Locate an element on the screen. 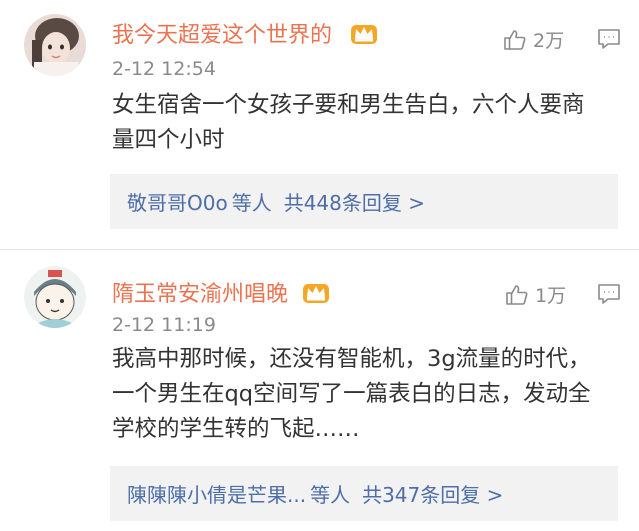 Image resolution: width=639 pixels, height=531 pixels. timestamp: 2-12 11:19 is located at coordinates (164, 325).